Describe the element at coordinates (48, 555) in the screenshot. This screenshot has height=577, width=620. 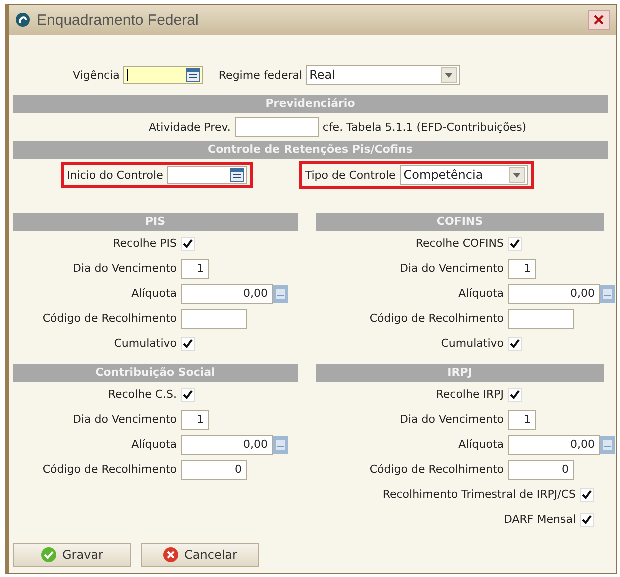
I see `check-icon` at that location.